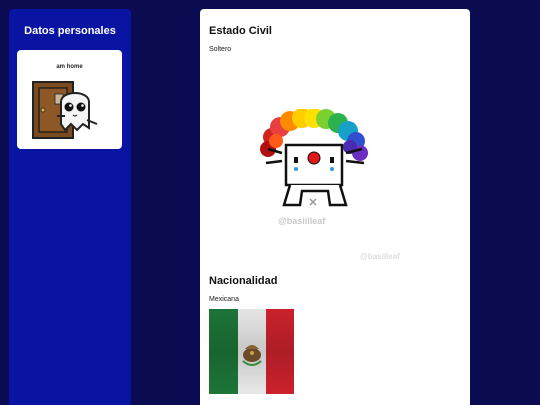  Describe the element at coordinates (243, 281) in the screenshot. I see `nationality-heading: Nacionalidad` at that location.